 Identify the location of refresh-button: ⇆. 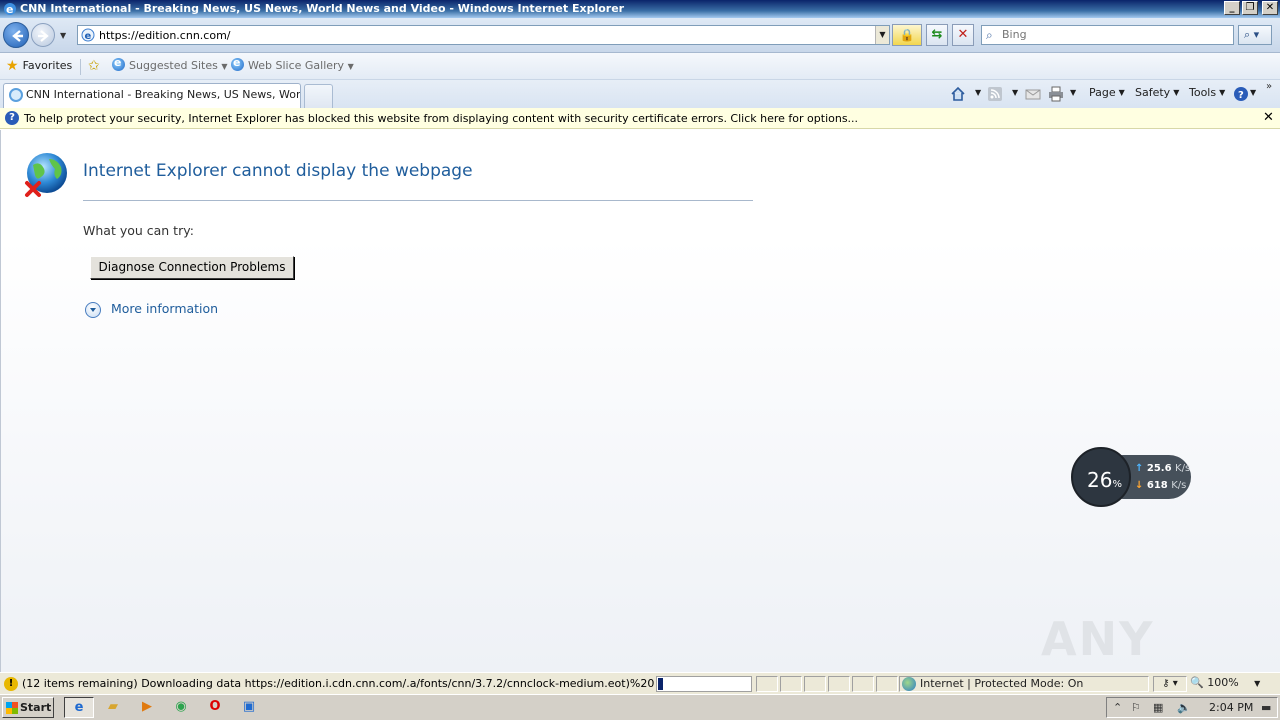
(937, 35).